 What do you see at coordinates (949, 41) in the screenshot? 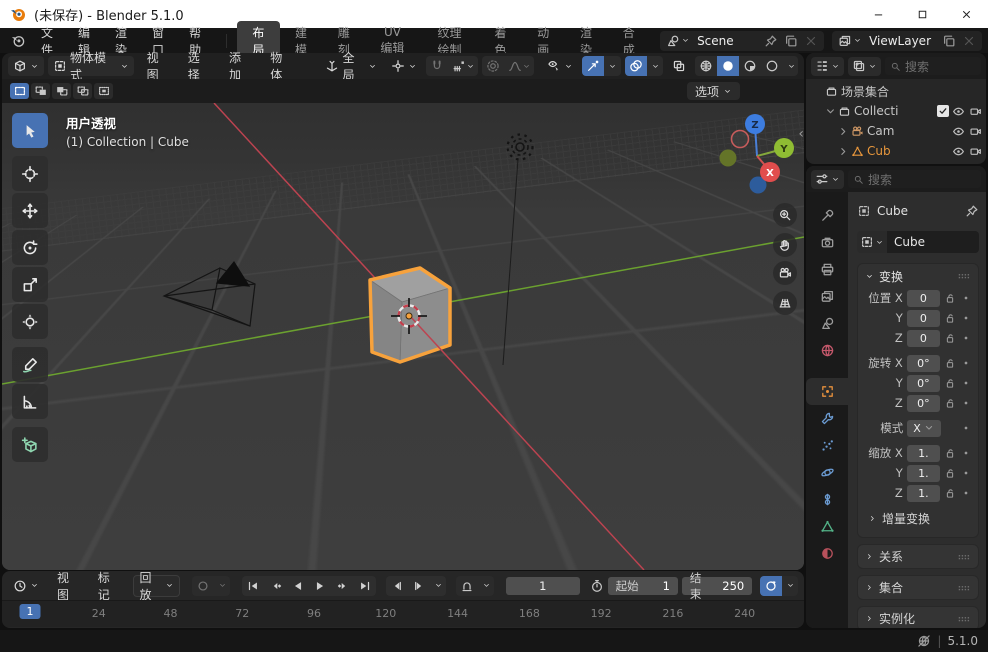
I see `new-view-layer-button` at bounding box center [949, 41].